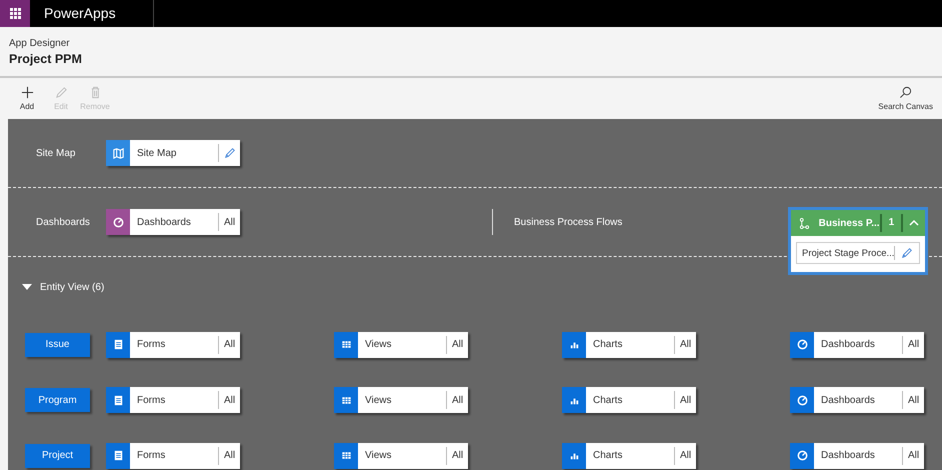  Describe the element at coordinates (891, 223) in the screenshot. I see `item-count: 1` at that location.